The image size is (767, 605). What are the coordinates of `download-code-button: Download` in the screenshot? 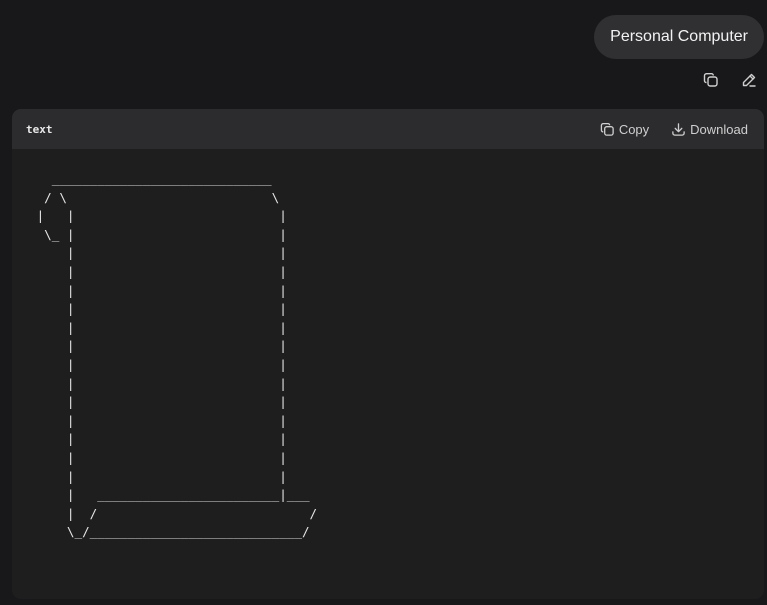 It's located at (709, 129).